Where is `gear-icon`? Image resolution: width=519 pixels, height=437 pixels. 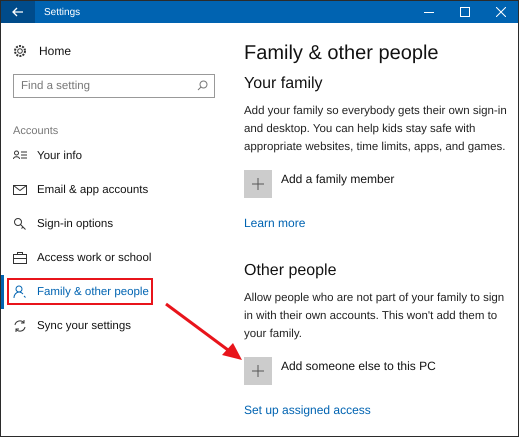 gear-icon is located at coordinates (20, 51).